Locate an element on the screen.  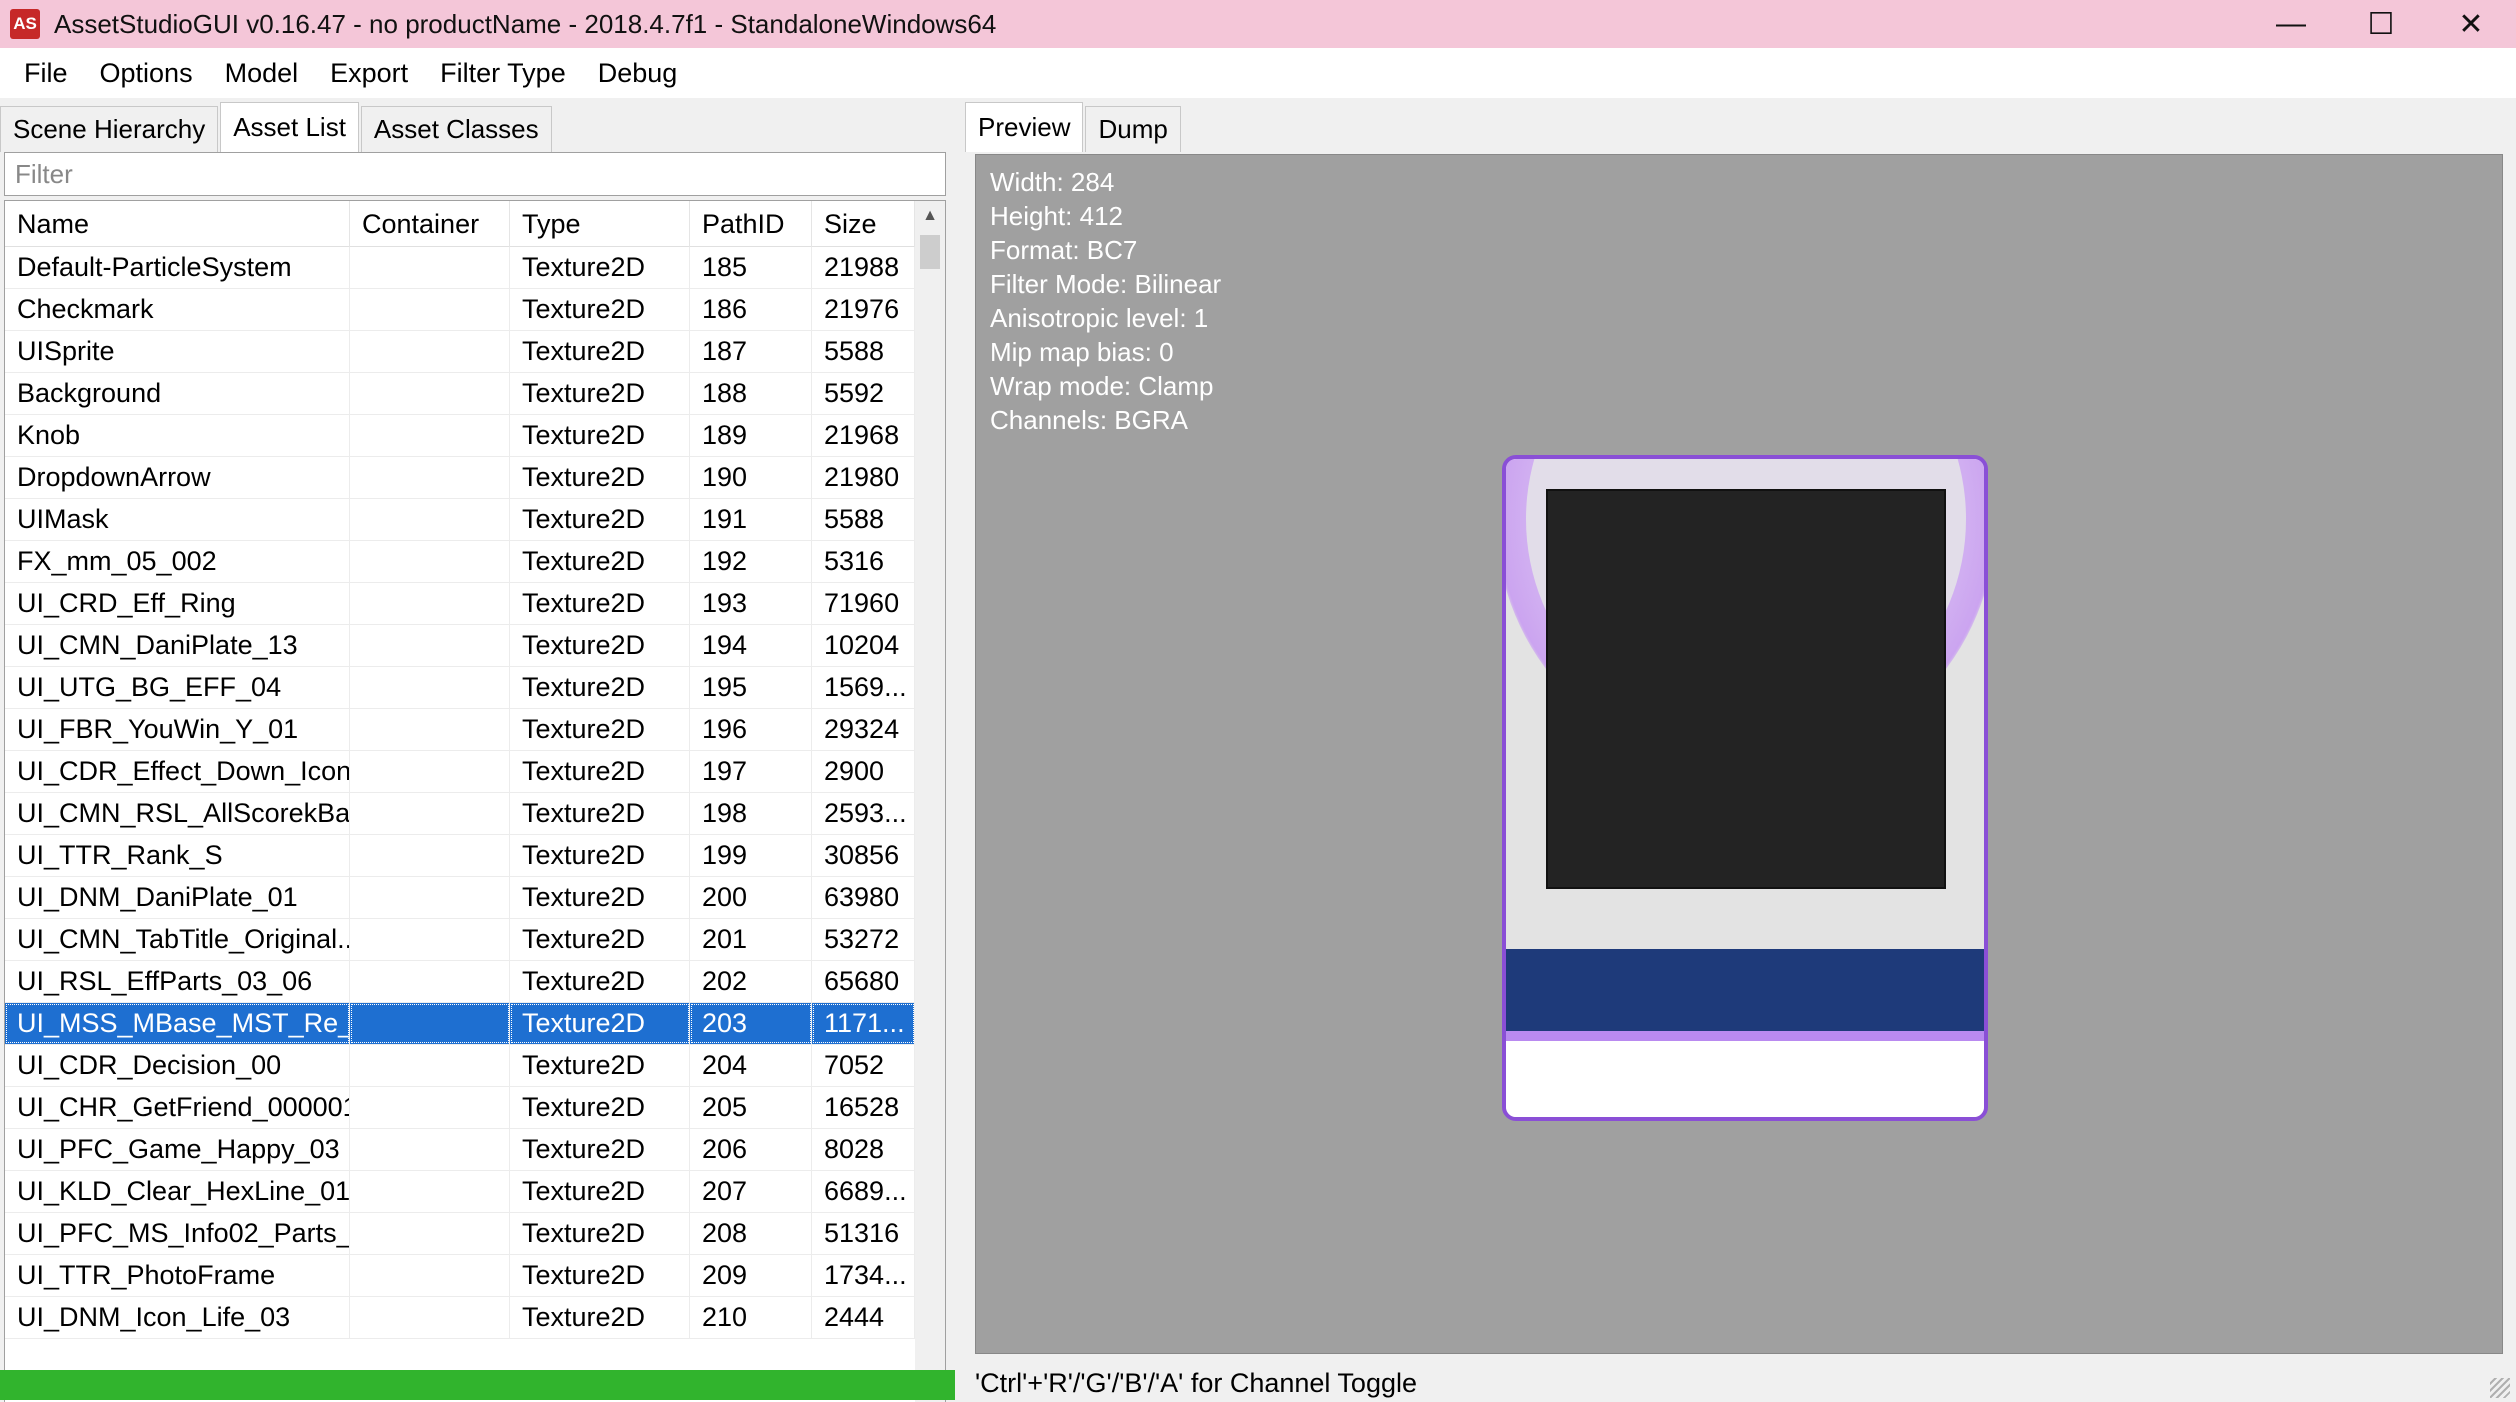
scroll-thumb is located at coordinates (930, 252).